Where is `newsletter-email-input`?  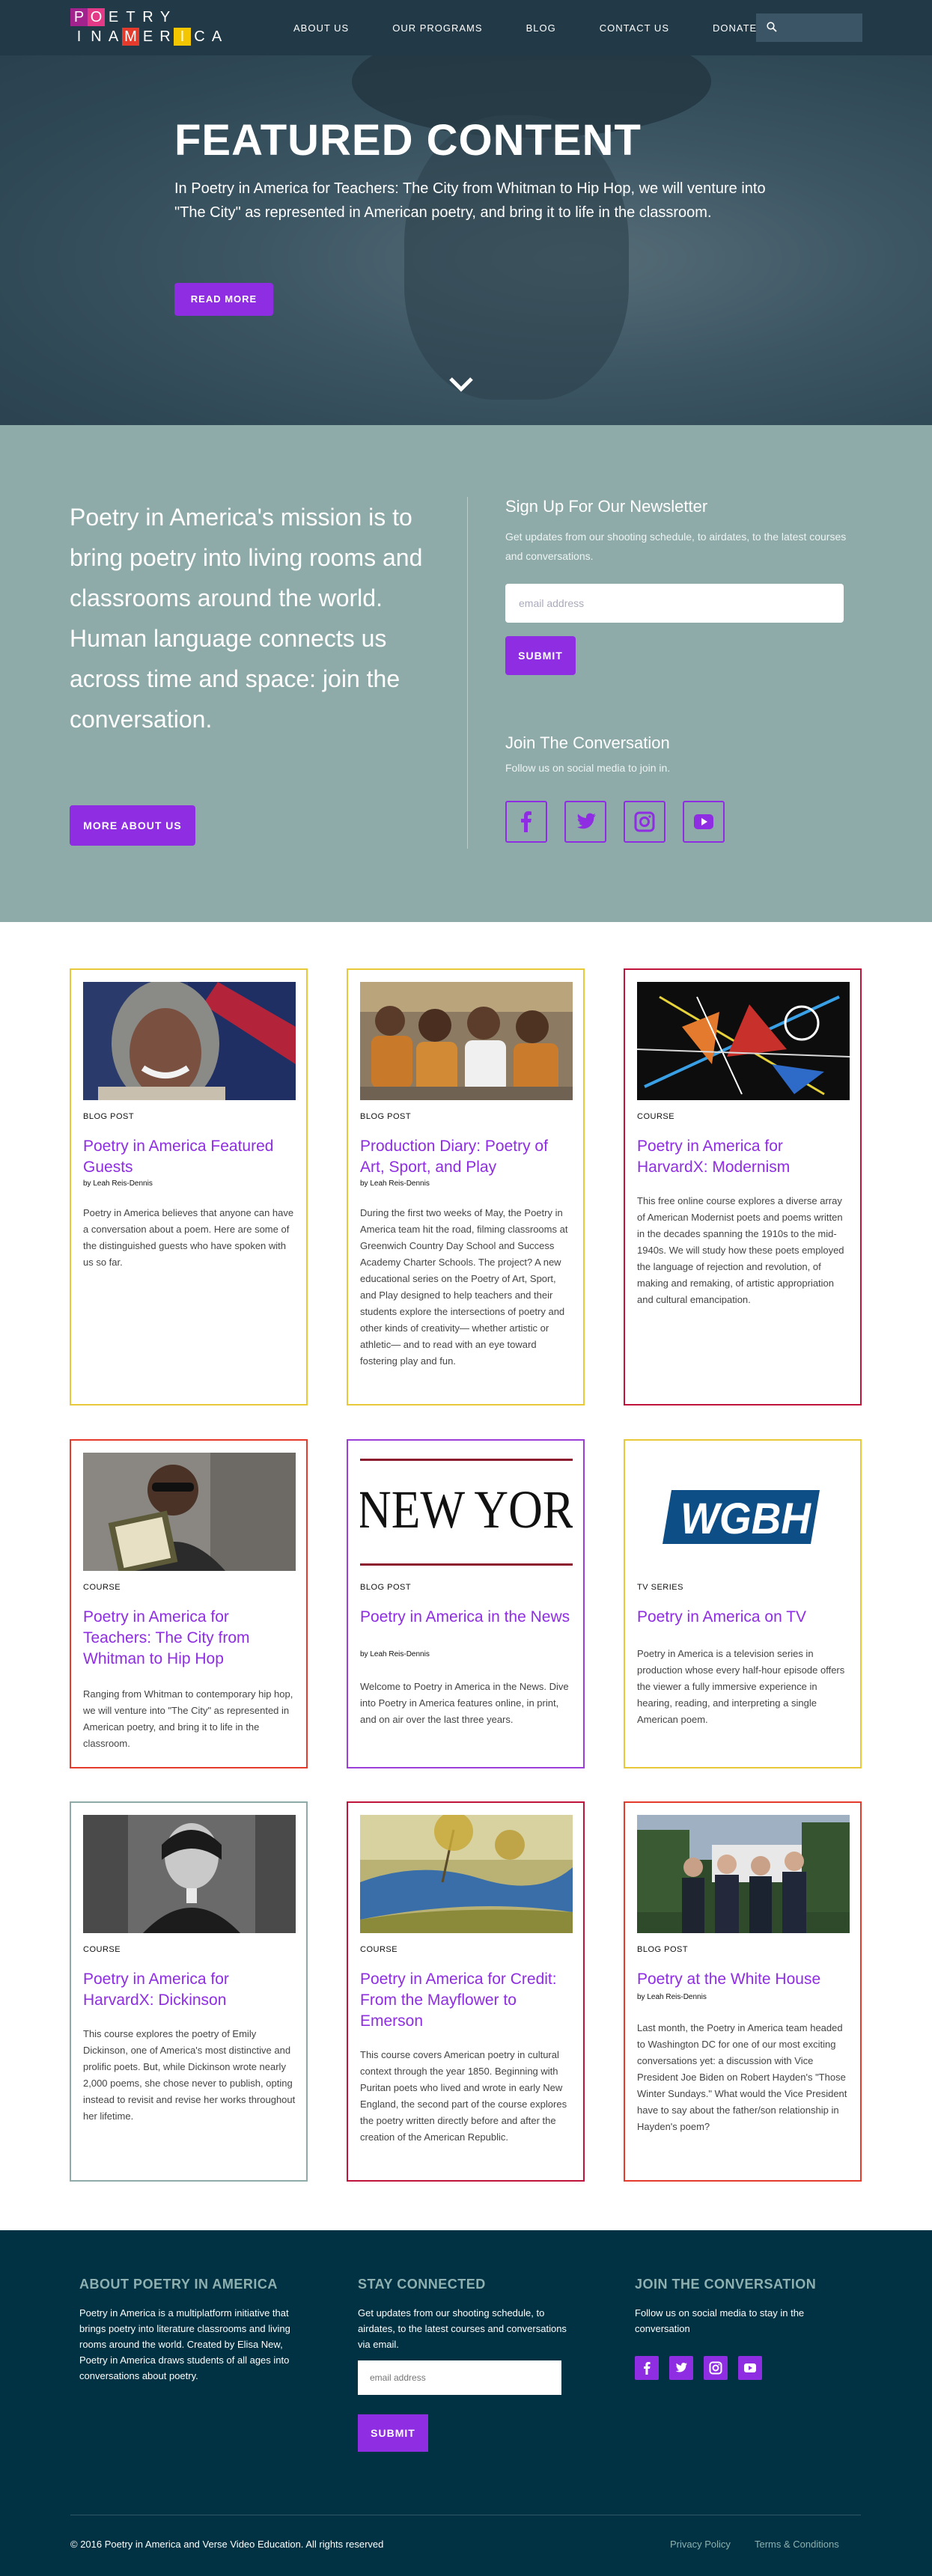 newsletter-email-input is located at coordinates (674, 603).